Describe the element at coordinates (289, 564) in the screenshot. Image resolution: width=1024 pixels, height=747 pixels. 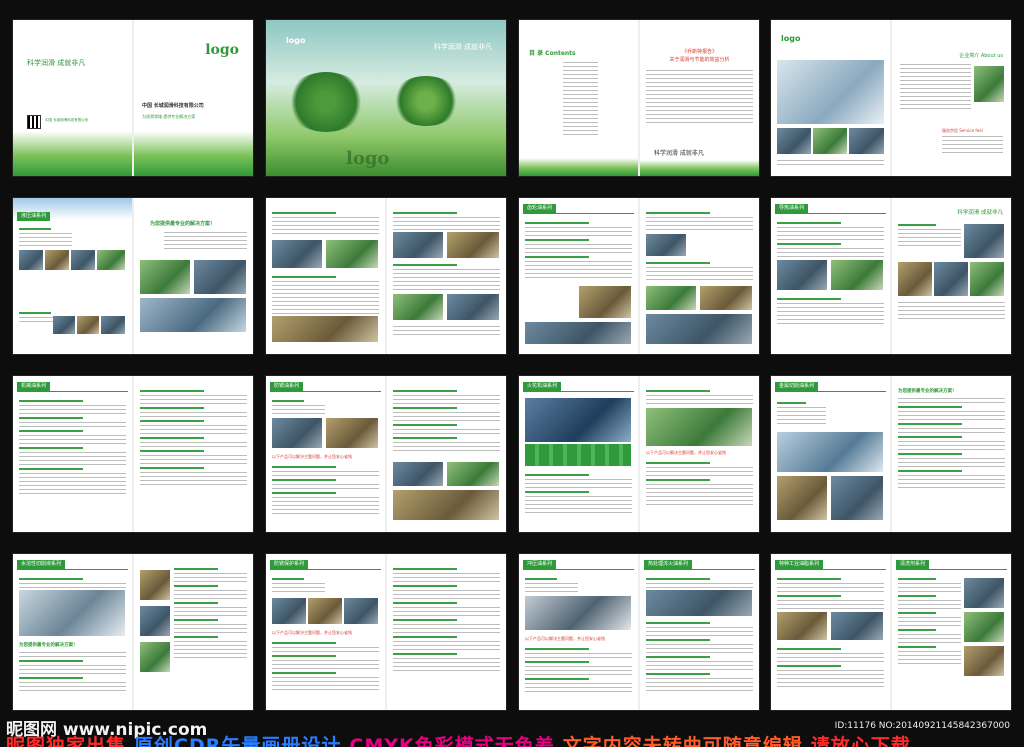
I see `section-header: 防锈保护系列` at that location.